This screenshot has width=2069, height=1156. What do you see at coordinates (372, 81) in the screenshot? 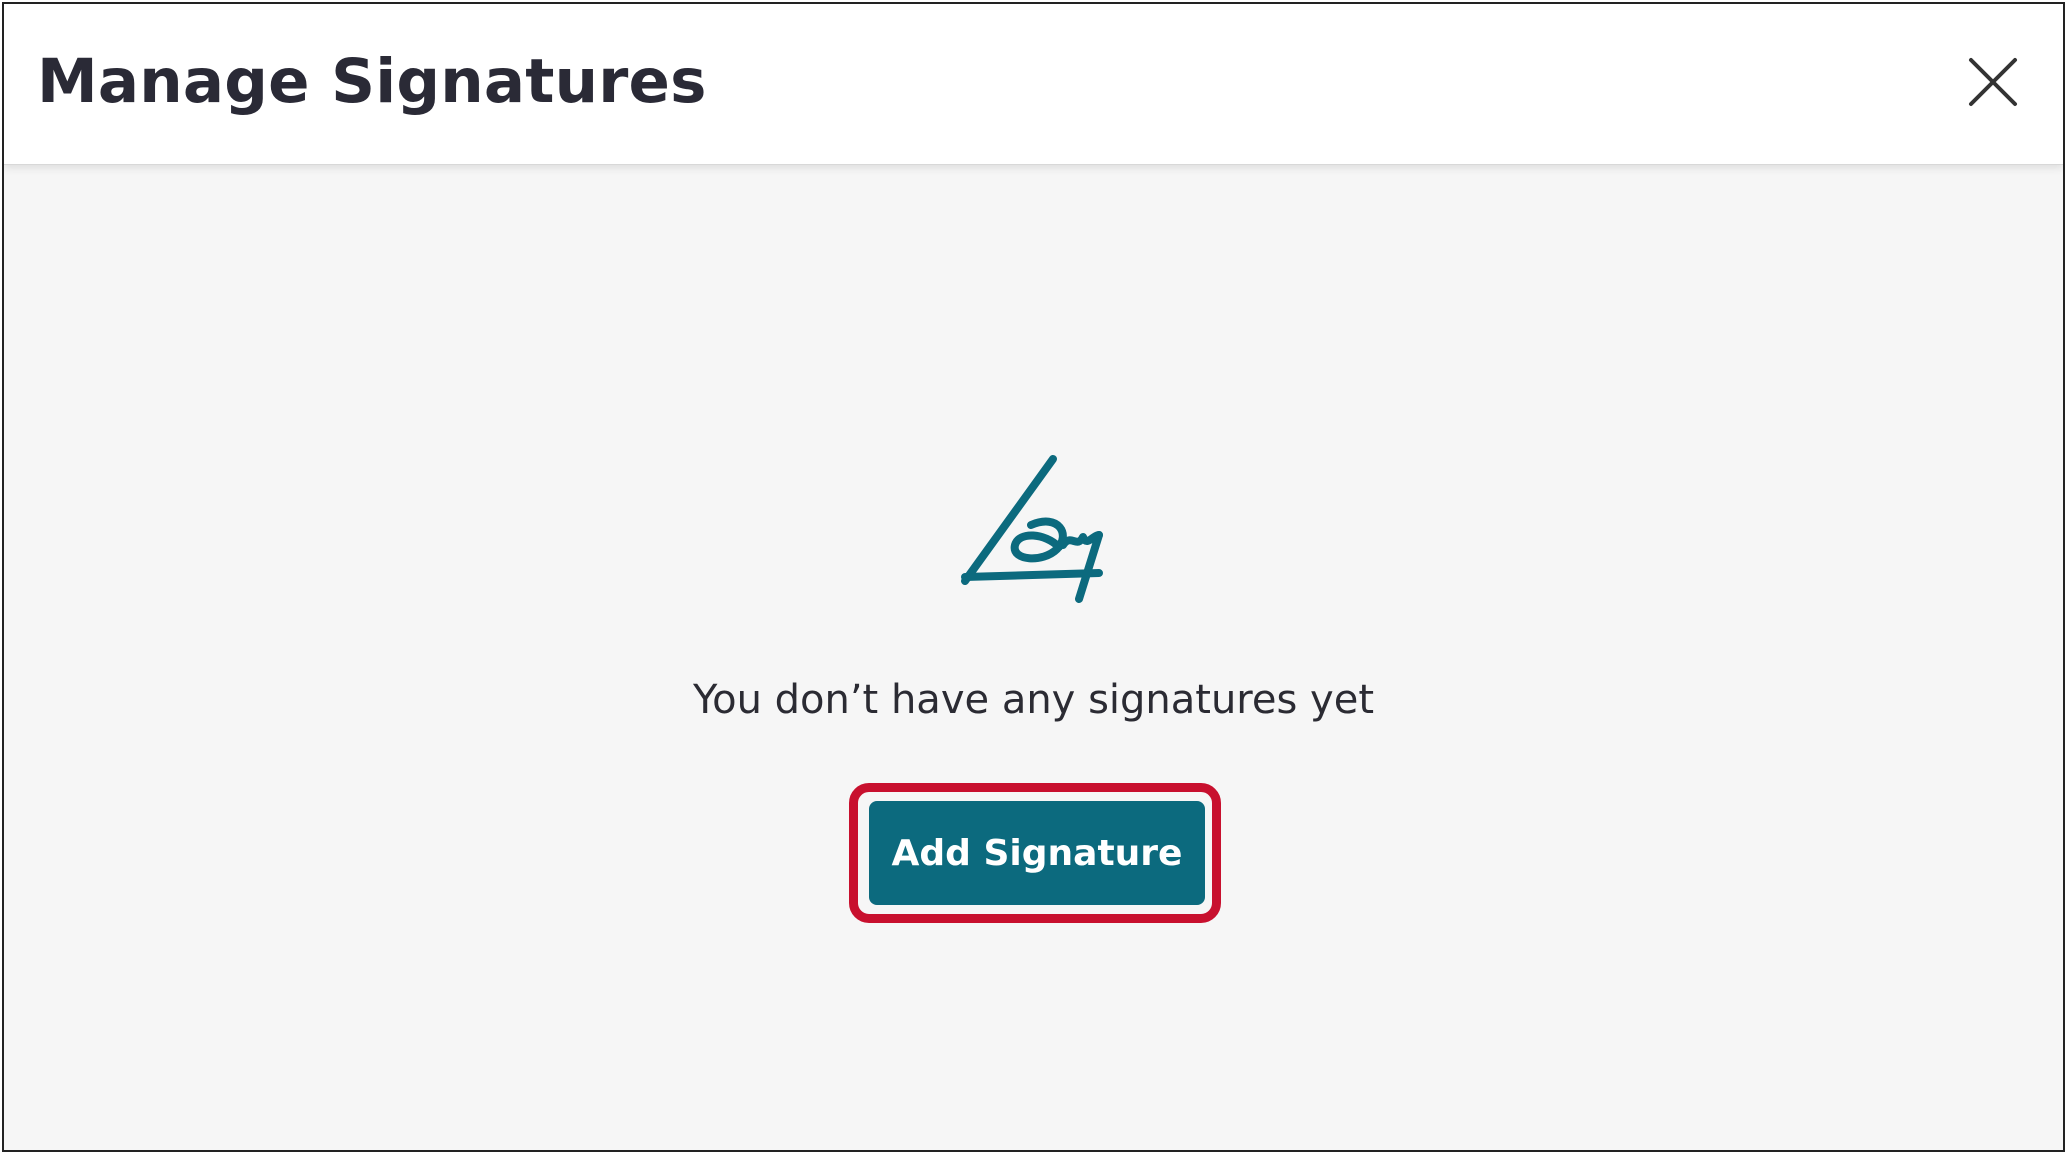
I see `dialog-title: Manage Signatures` at bounding box center [372, 81].